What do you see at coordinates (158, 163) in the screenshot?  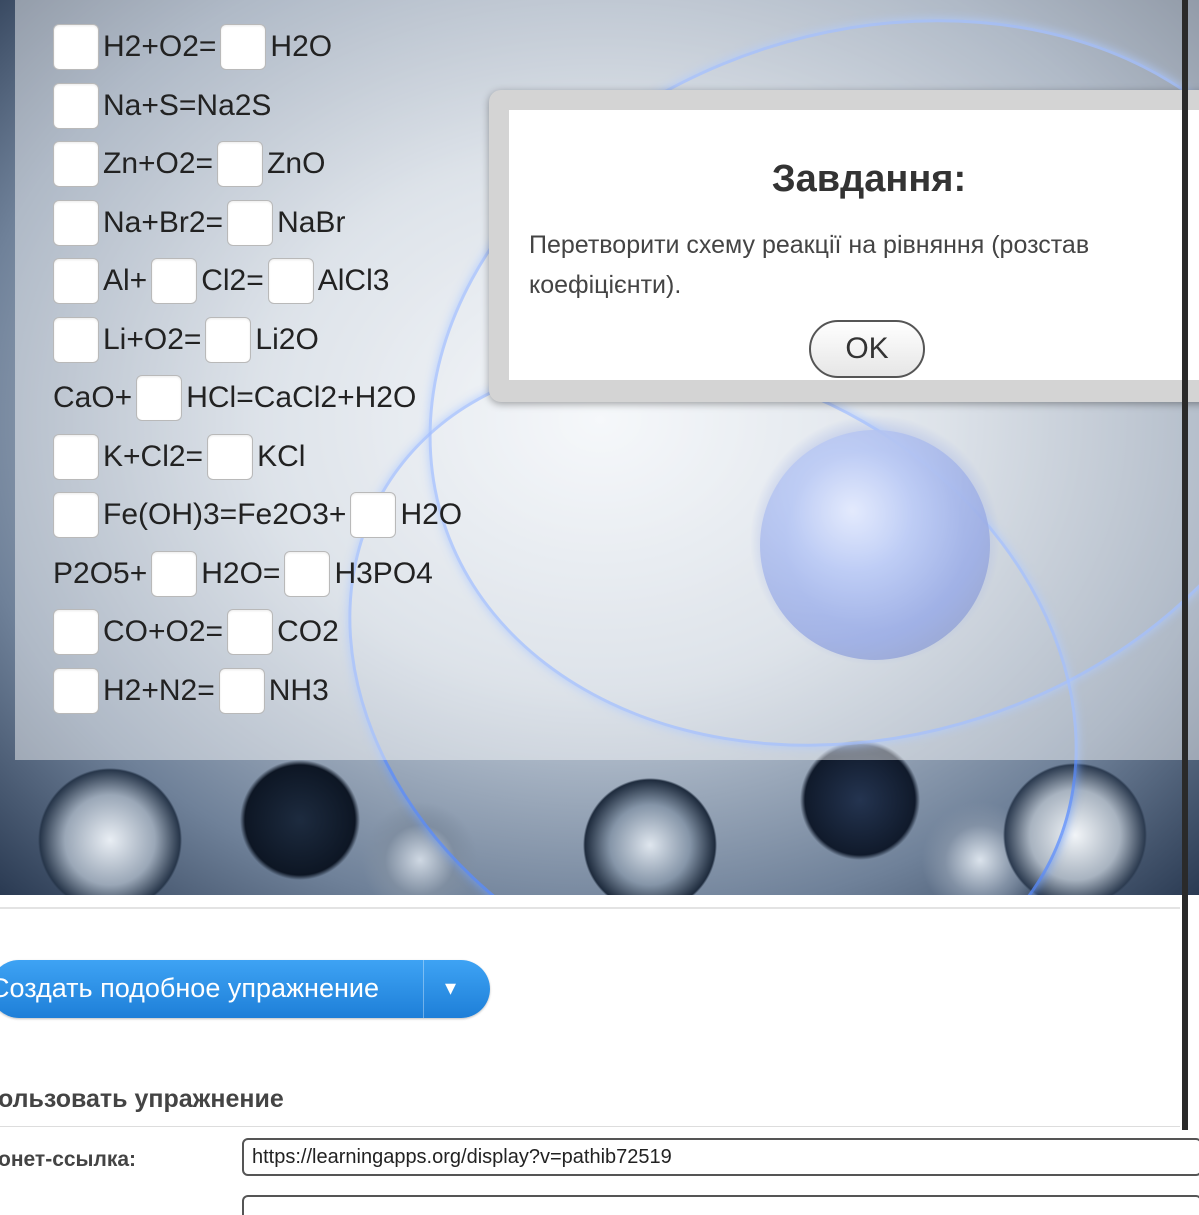 I see `equation-text: Zn+O2=` at bounding box center [158, 163].